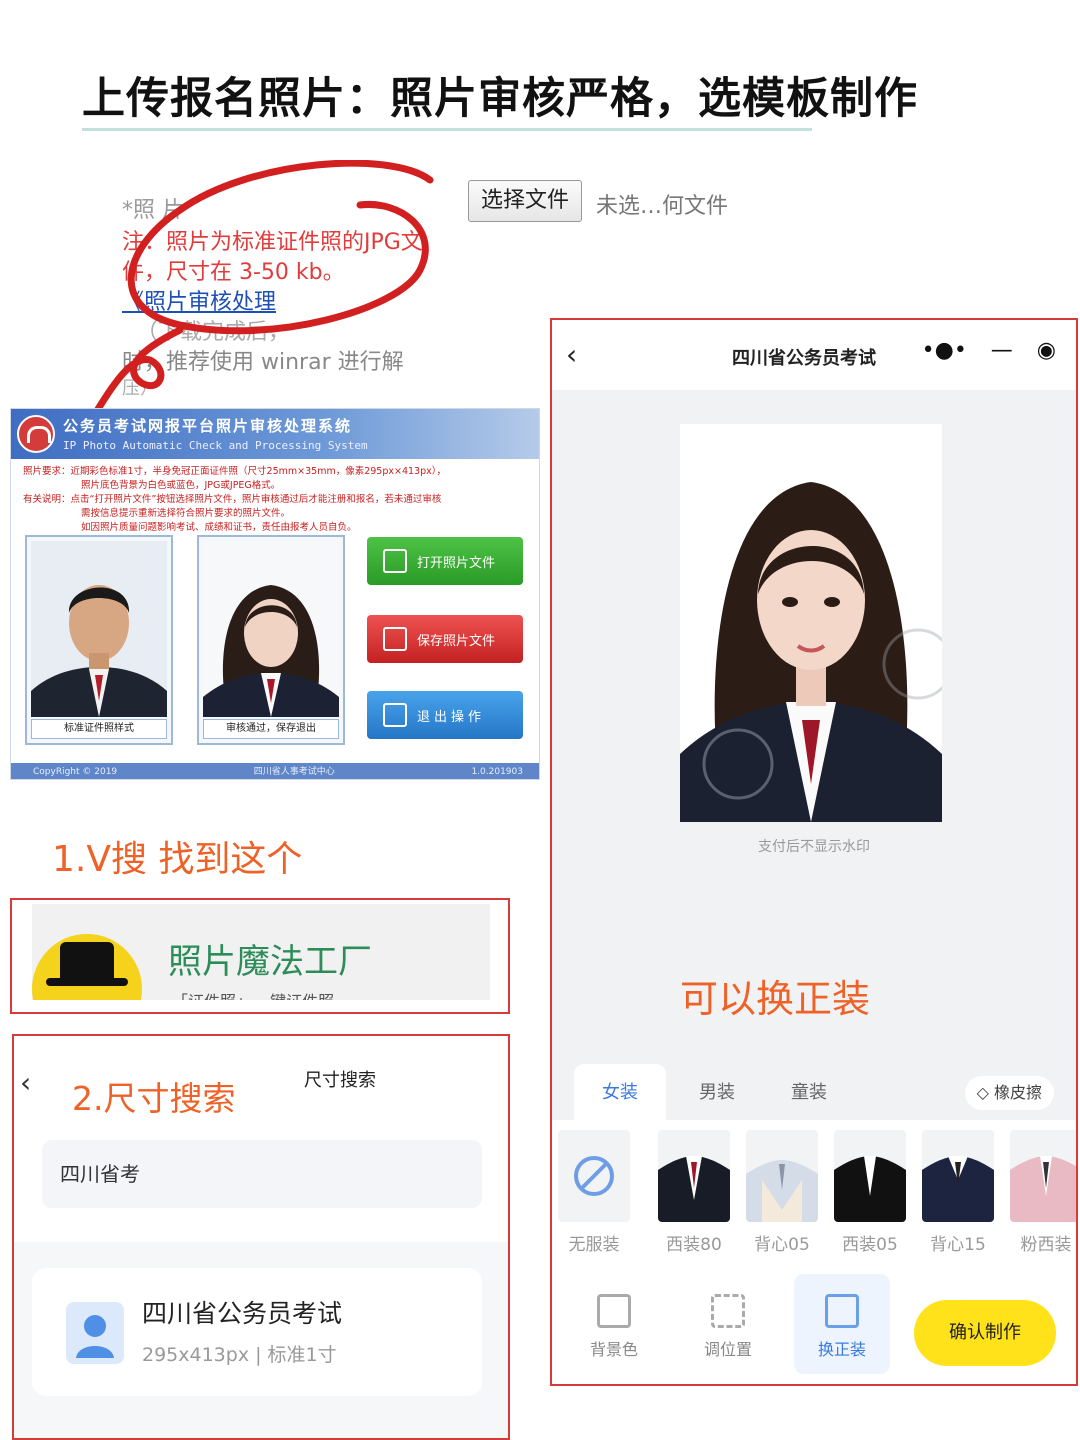  What do you see at coordinates (260, 293) in the screenshot?
I see `red-circle-annotation` at bounding box center [260, 293].